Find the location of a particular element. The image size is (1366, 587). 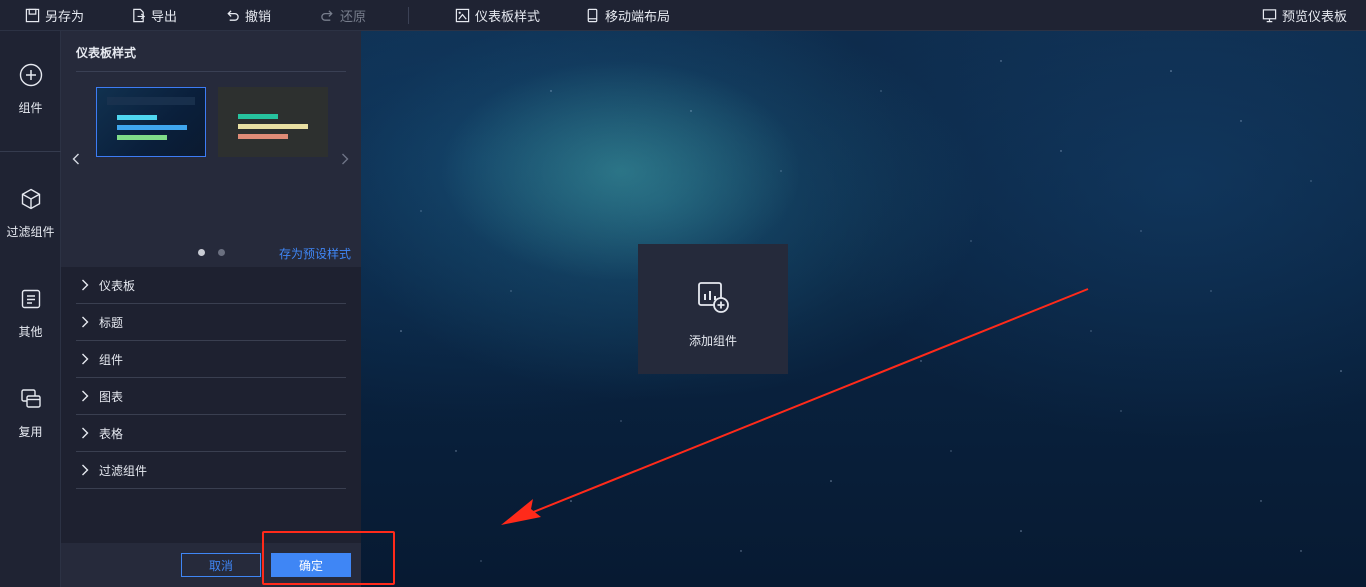

preview-dashboard-button: 预览仪表板 is located at coordinates (1304, 15).